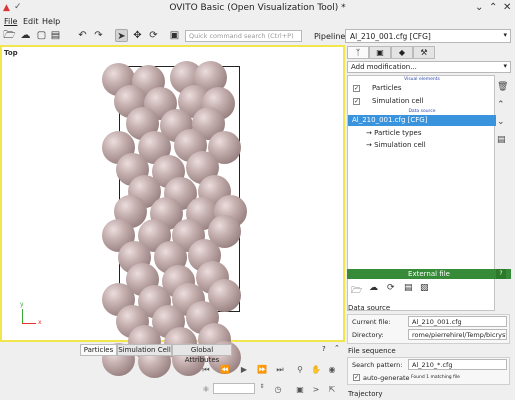 Image resolution: width=515 pixels, height=400 pixels. Describe the element at coordinates (368, 335) in the screenshot. I see `directory-label: Directory:` at that location.